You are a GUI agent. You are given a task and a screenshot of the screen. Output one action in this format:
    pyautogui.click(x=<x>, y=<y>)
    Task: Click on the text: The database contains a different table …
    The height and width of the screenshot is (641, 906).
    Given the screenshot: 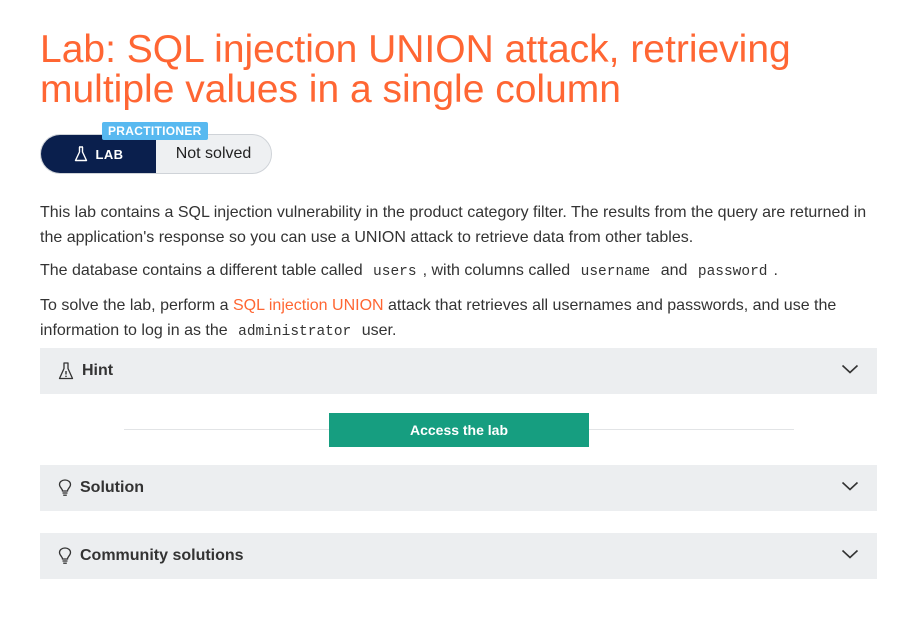 What is the action you would take?
    pyautogui.click(x=201, y=270)
    